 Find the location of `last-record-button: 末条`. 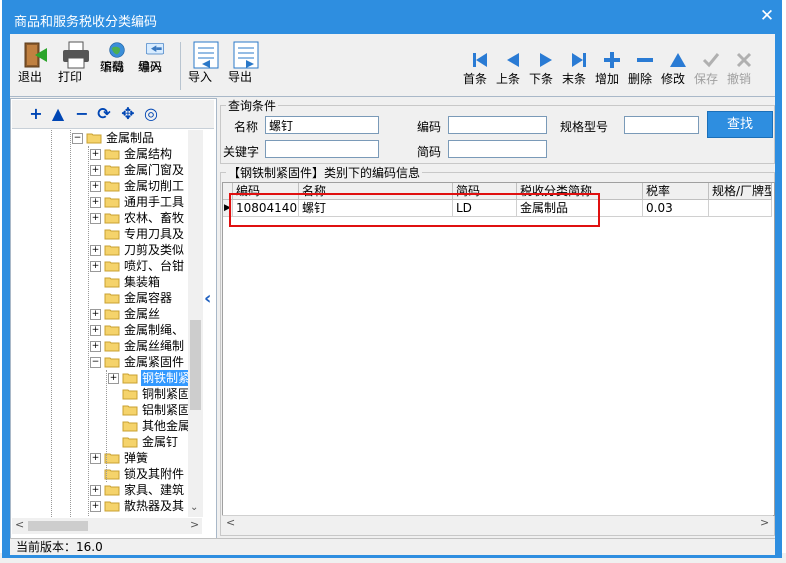

last-record-button: 末条 is located at coordinates (579, 70).